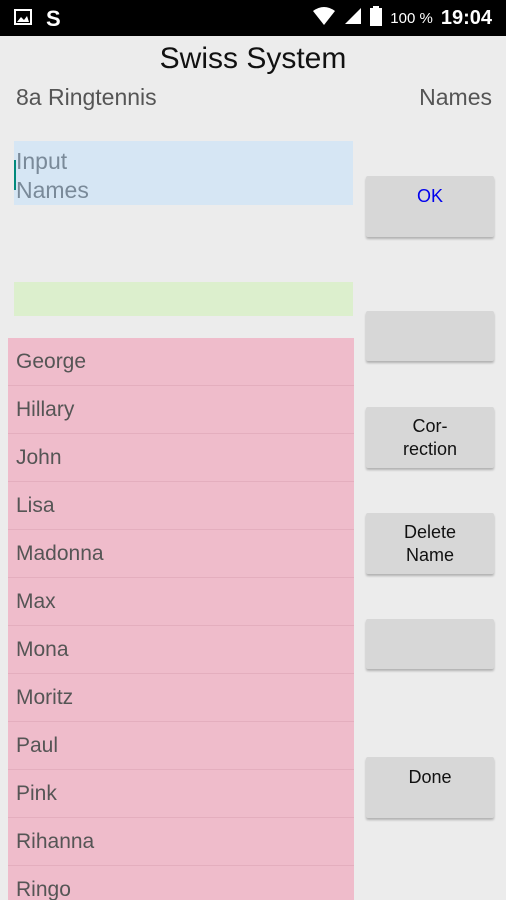 The image size is (506, 900). Describe the element at coordinates (86, 97) in the screenshot. I see `tournament-name: 8a Ringtennis` at that location.